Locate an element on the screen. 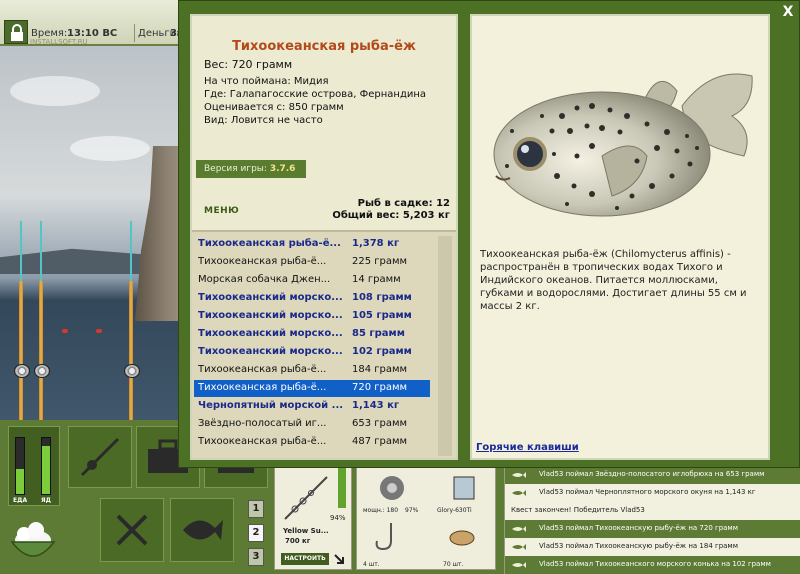 This screenshot has height=574, width=800. catch-fish-weight: 1,143 кг is located at coordinates (376, 405).